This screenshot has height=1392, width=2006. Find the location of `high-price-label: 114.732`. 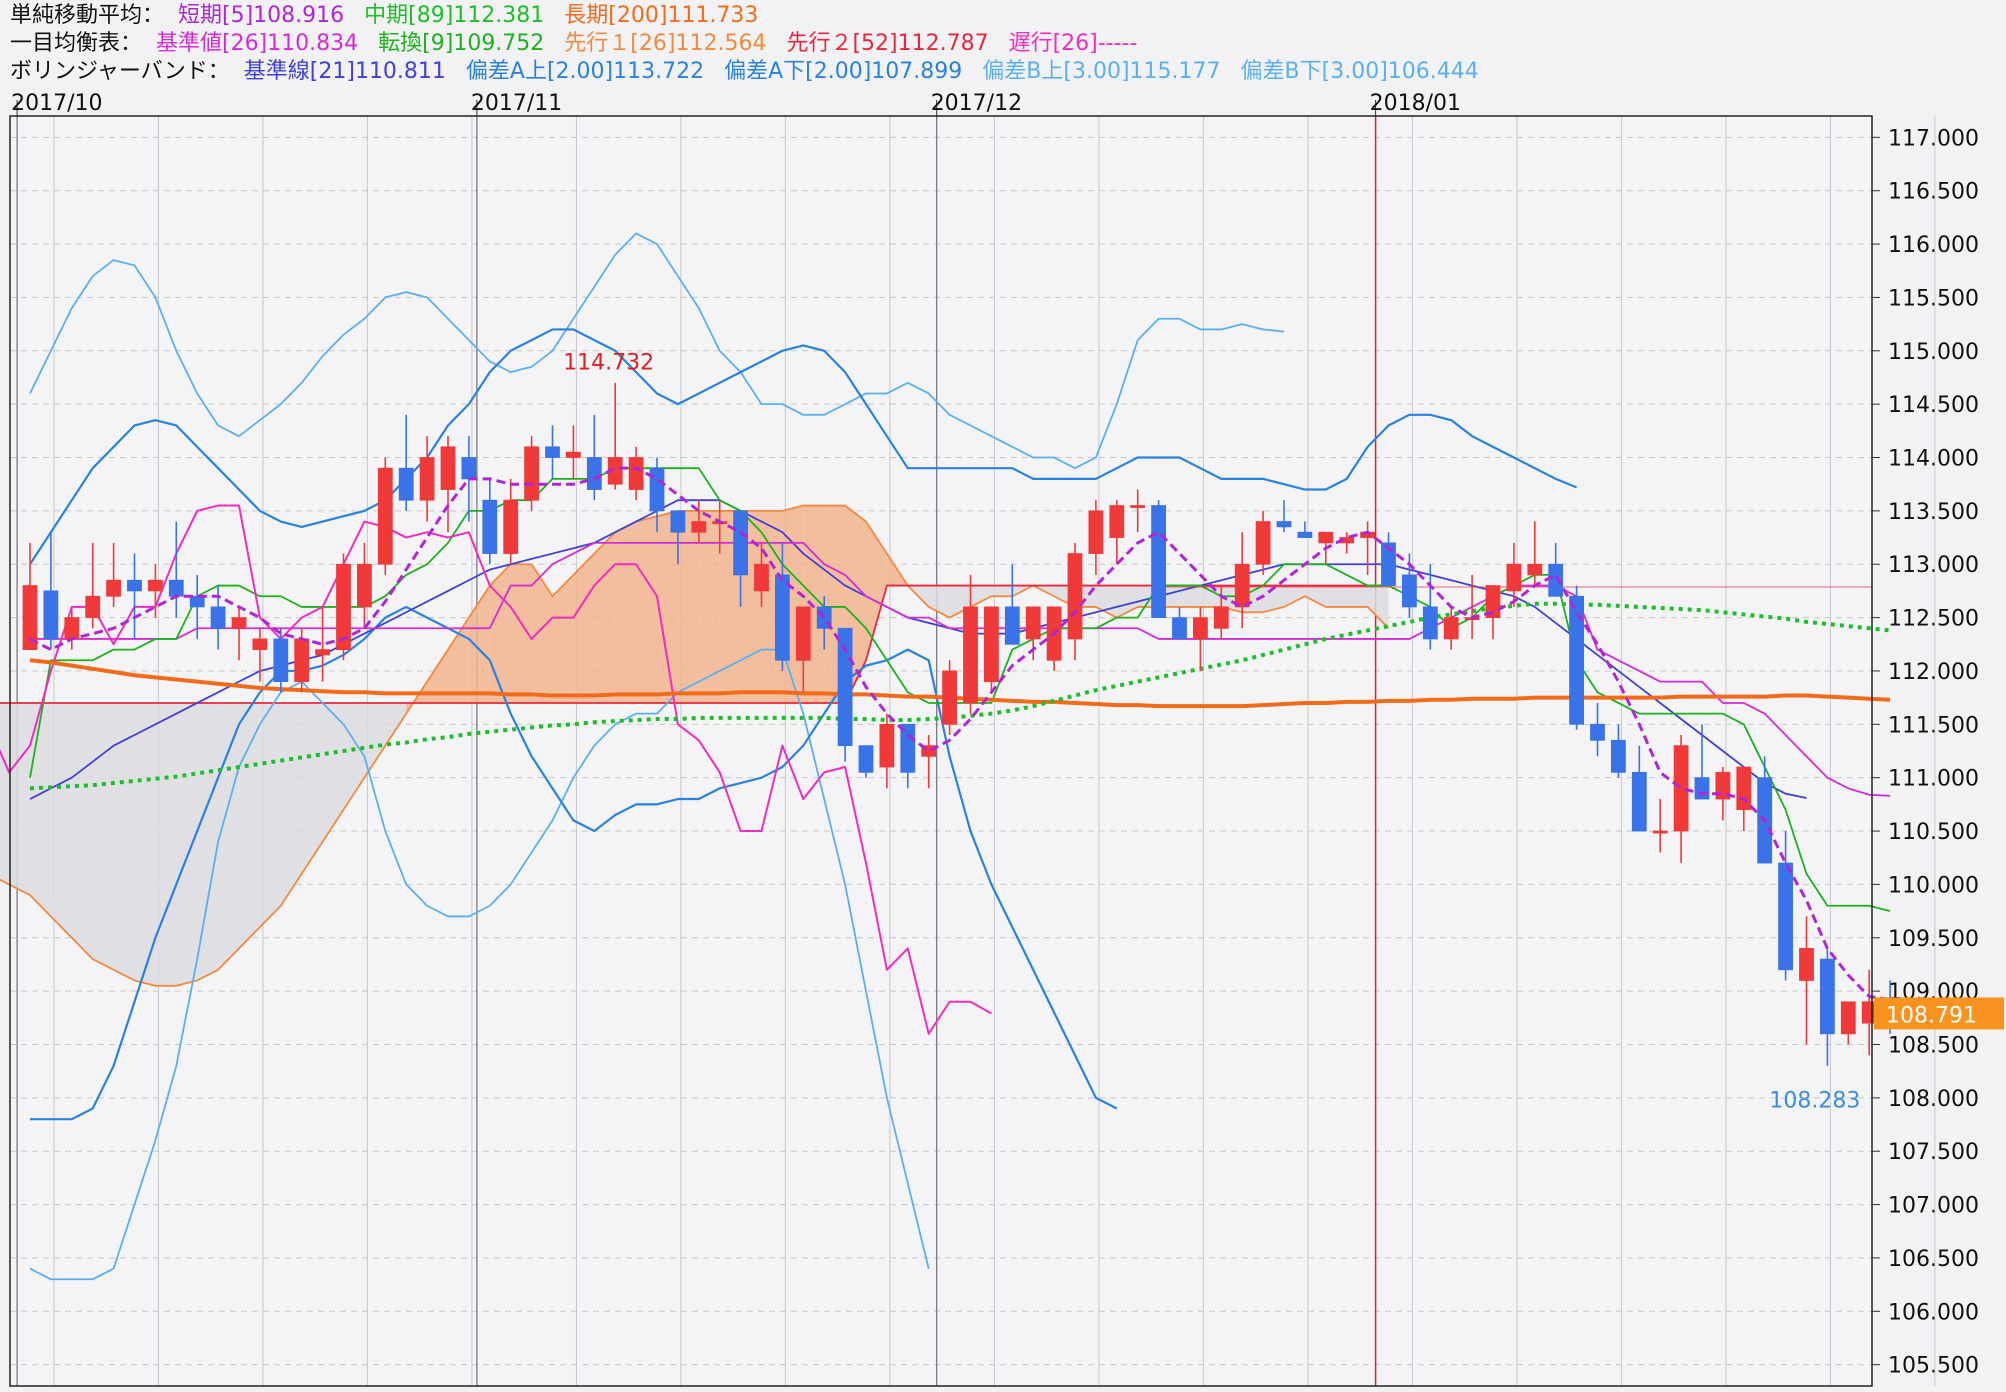

high-price-label: 114.732 is located at coordinates (608, 362).